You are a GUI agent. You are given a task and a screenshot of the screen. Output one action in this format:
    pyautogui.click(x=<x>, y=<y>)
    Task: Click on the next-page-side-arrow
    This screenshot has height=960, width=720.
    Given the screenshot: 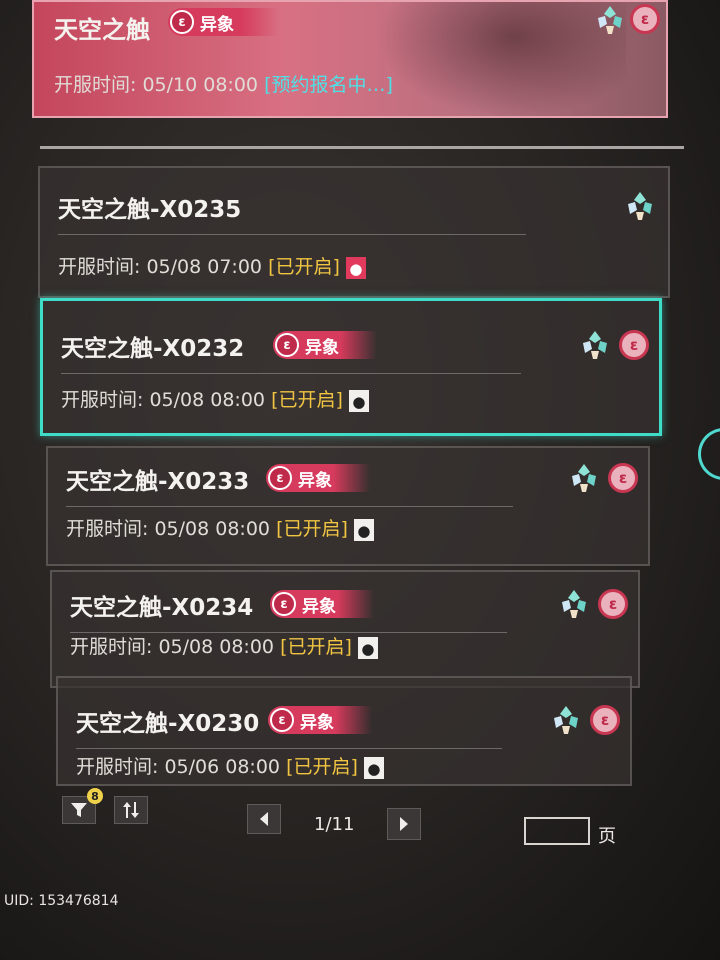 What is the action you would take?
    pyautogui.click(x=709, y=454)
    